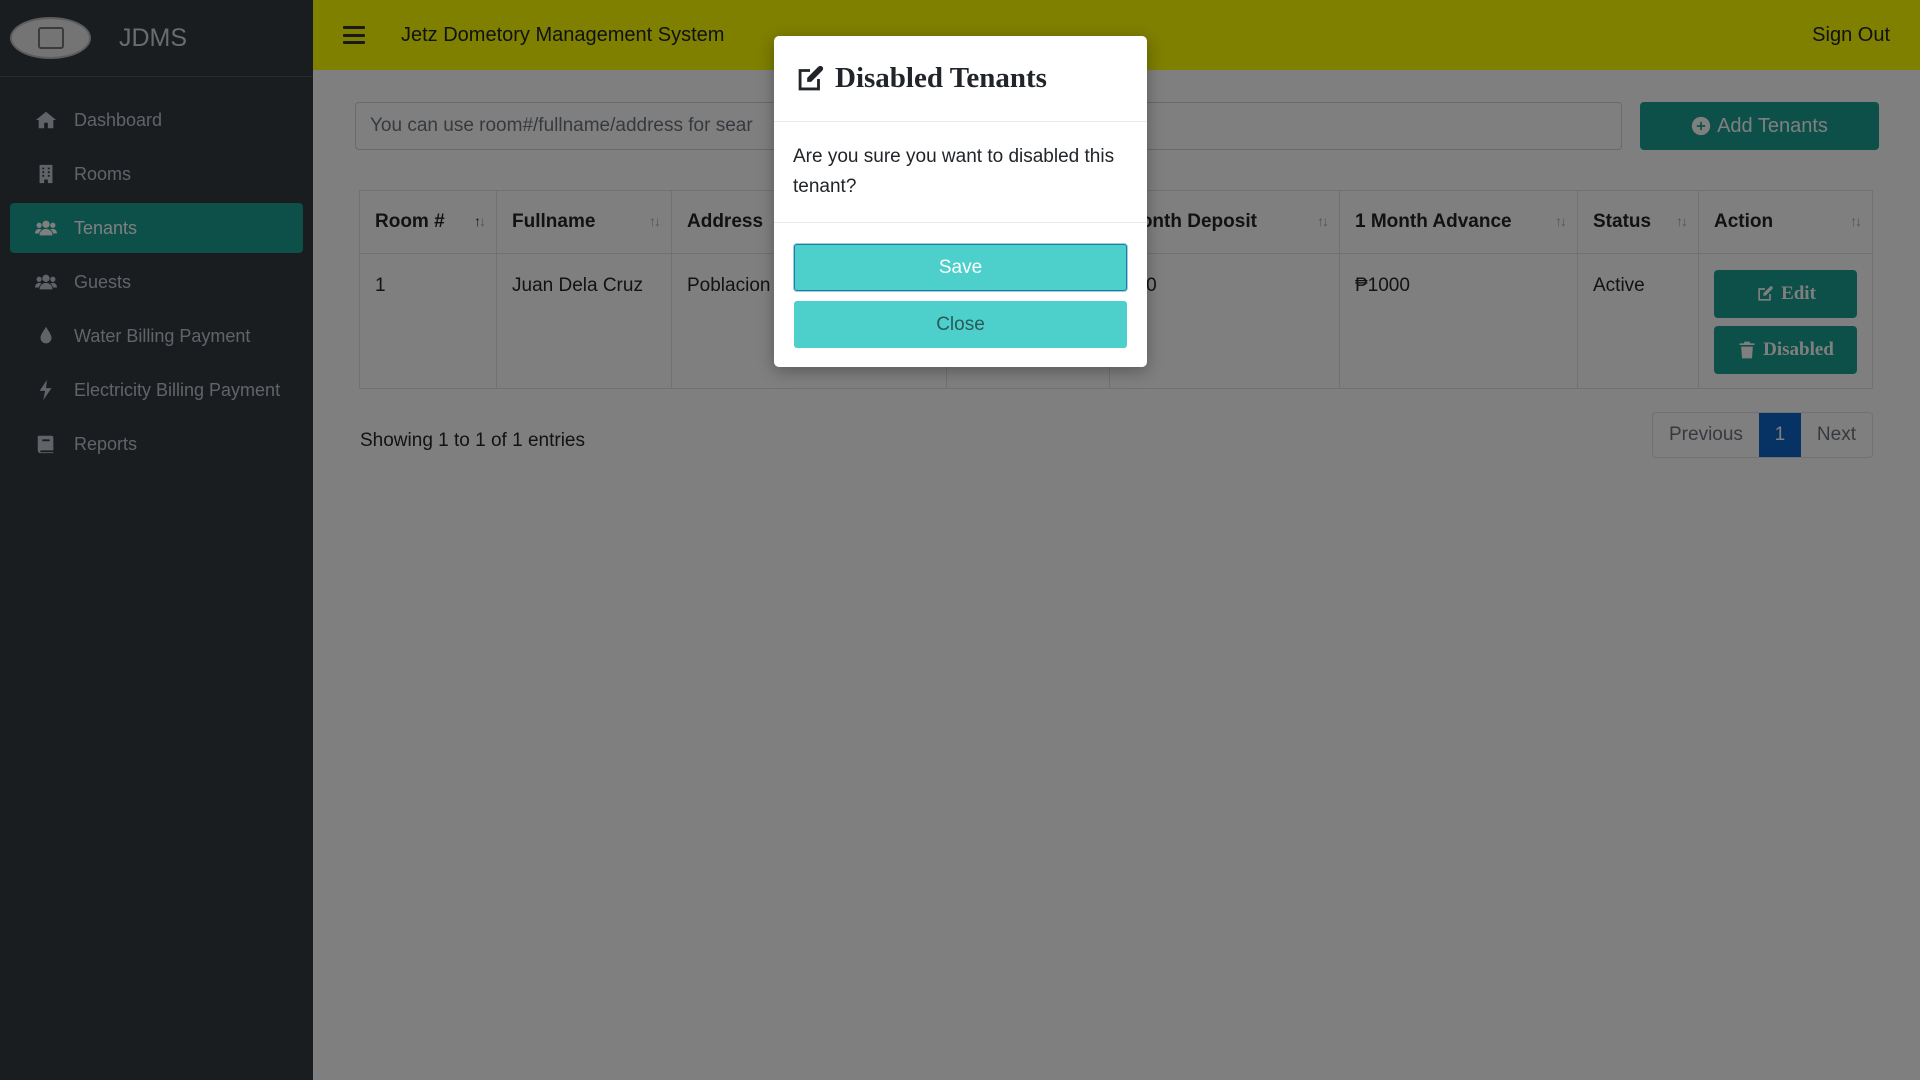 Image resolution: width=1920 pixels, height=1080 pixels. I want to click on save-button: Save, so click(960, 267).